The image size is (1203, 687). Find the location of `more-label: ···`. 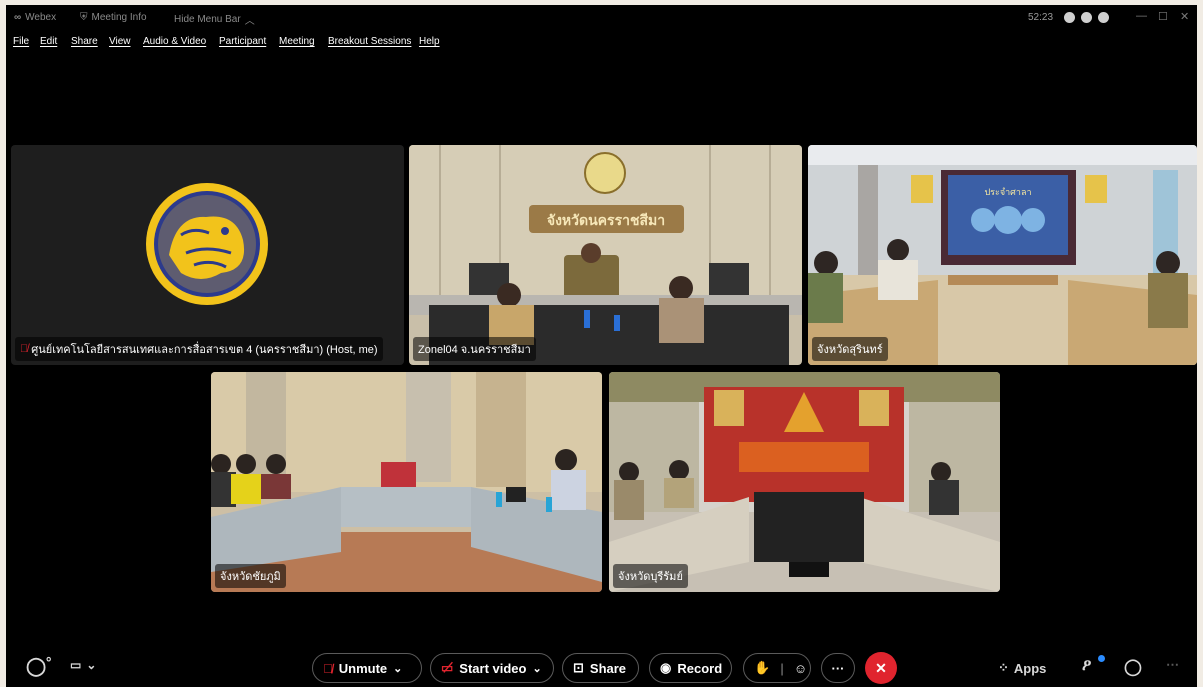

more-label: ··· is located at coordinates (838, 668).